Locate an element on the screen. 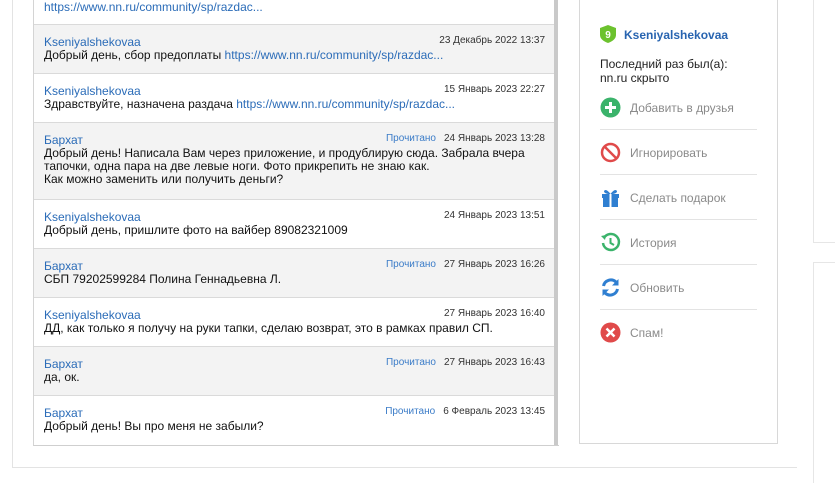 This screenshot has height=483, width=835. message-text: Добрый день! Вы про меня не забыли? is located at coordinates (154, 426).